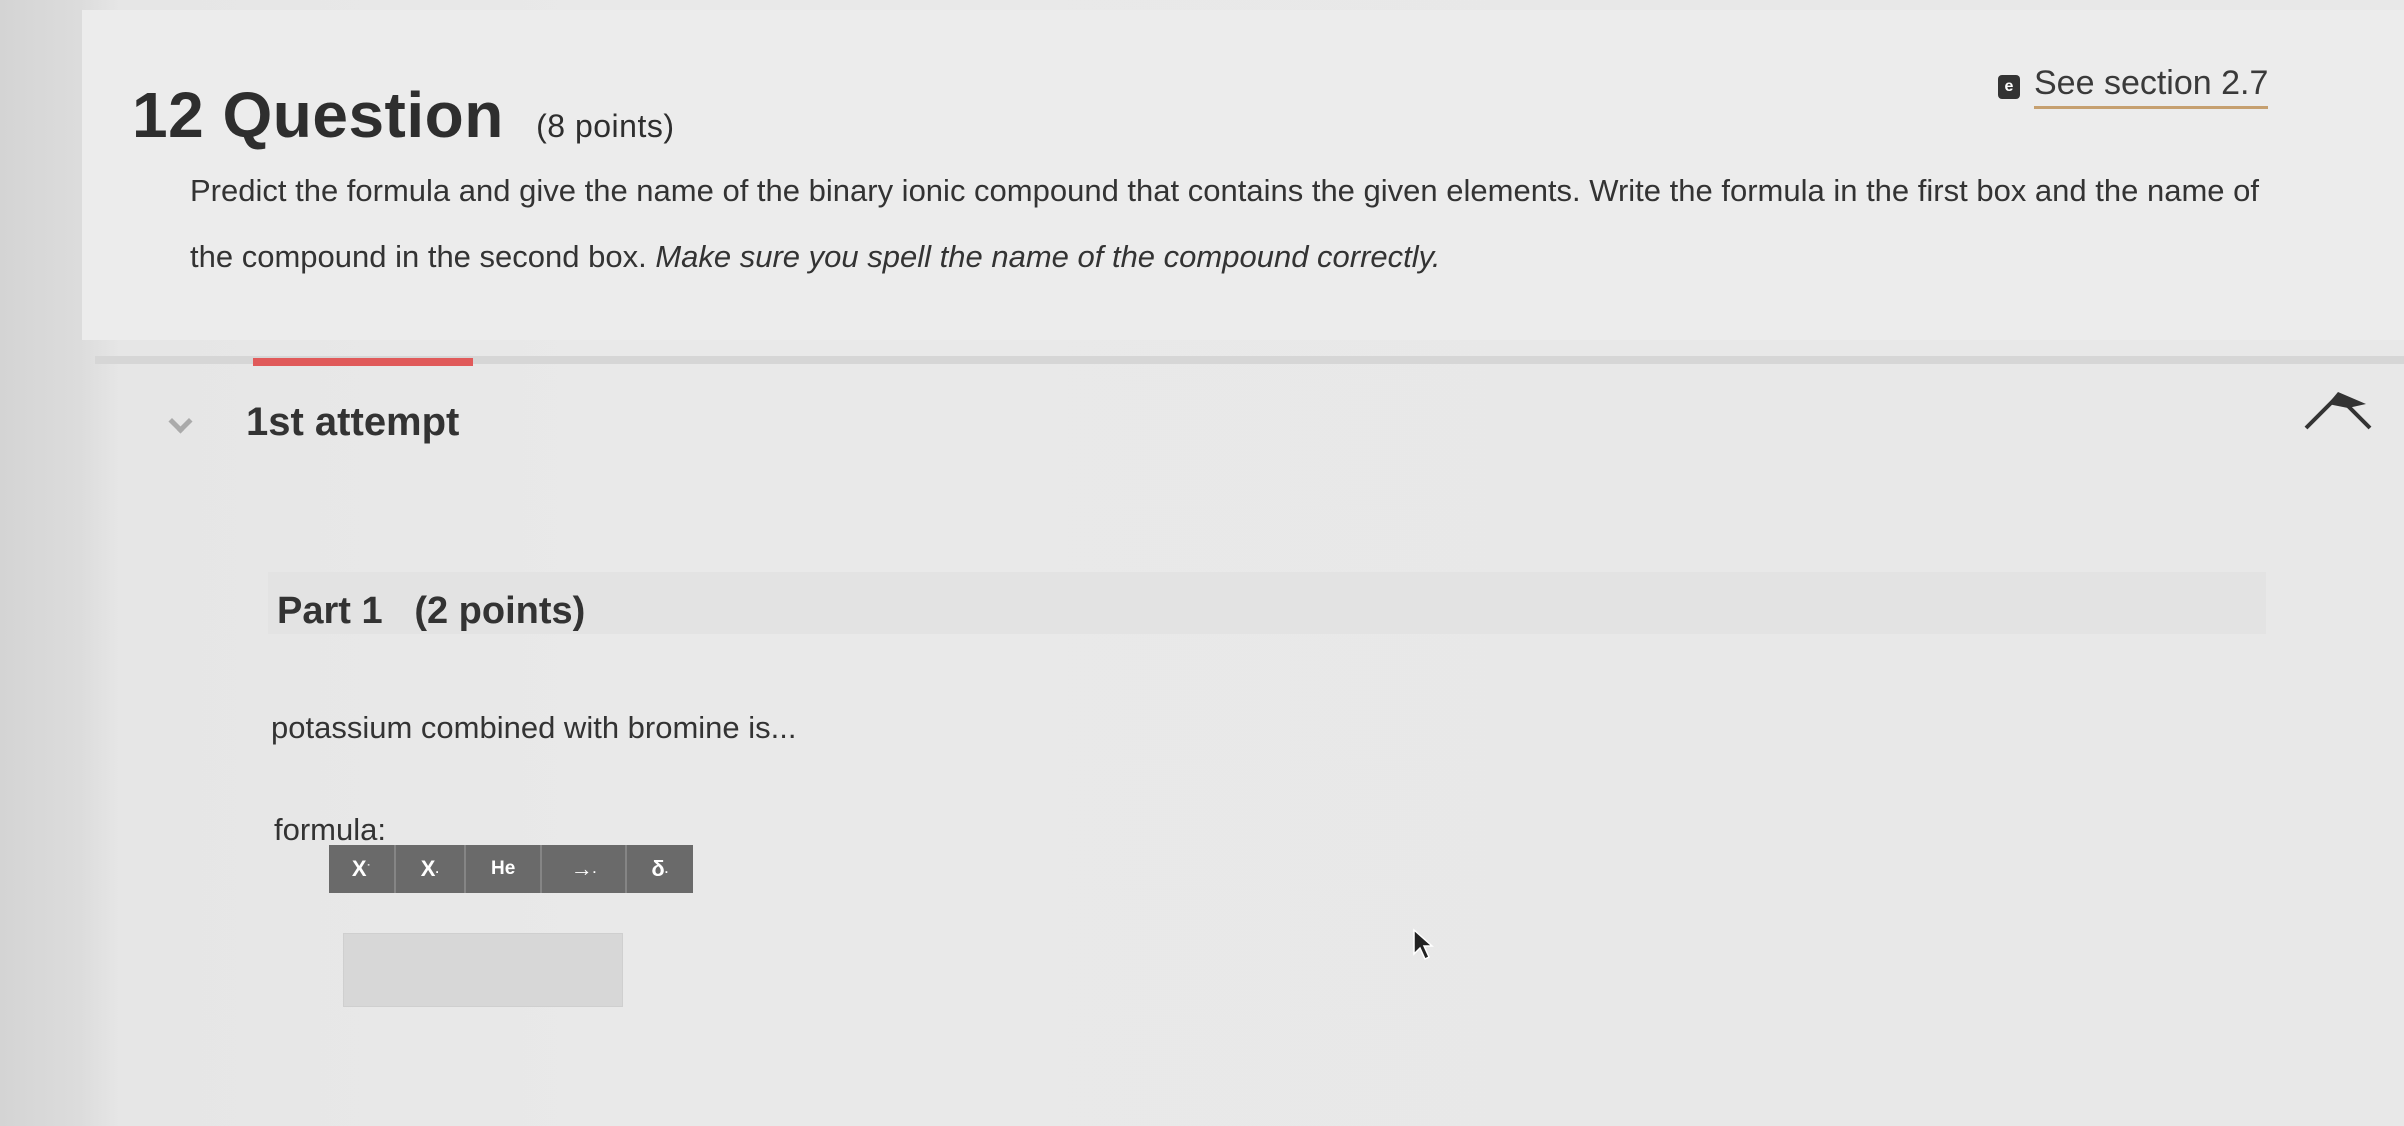 The image size is (2404, 1126). I want to click on superscript-button: X ˙, so click(362, 869).